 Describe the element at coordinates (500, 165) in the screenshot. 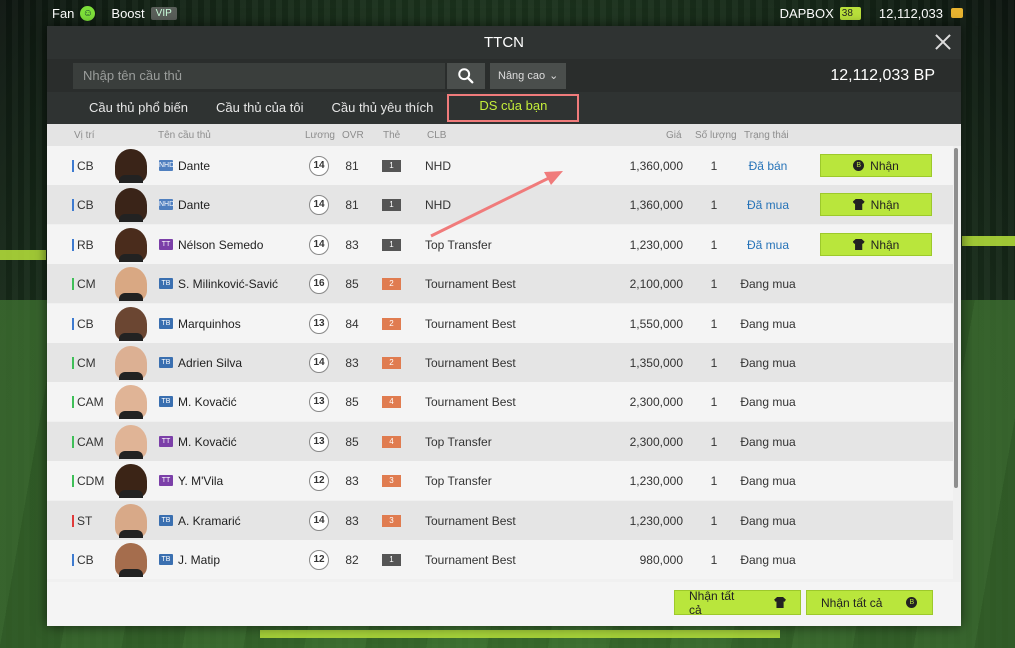

I see `player-row: CB NHD Dante 14 81 1 NHD 1,360,000 1 Đã bán B Nhận` at that location.